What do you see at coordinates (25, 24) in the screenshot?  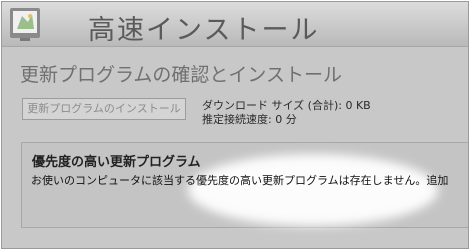 I see `windows-monitor-icon` at bounding box center [25, 24].